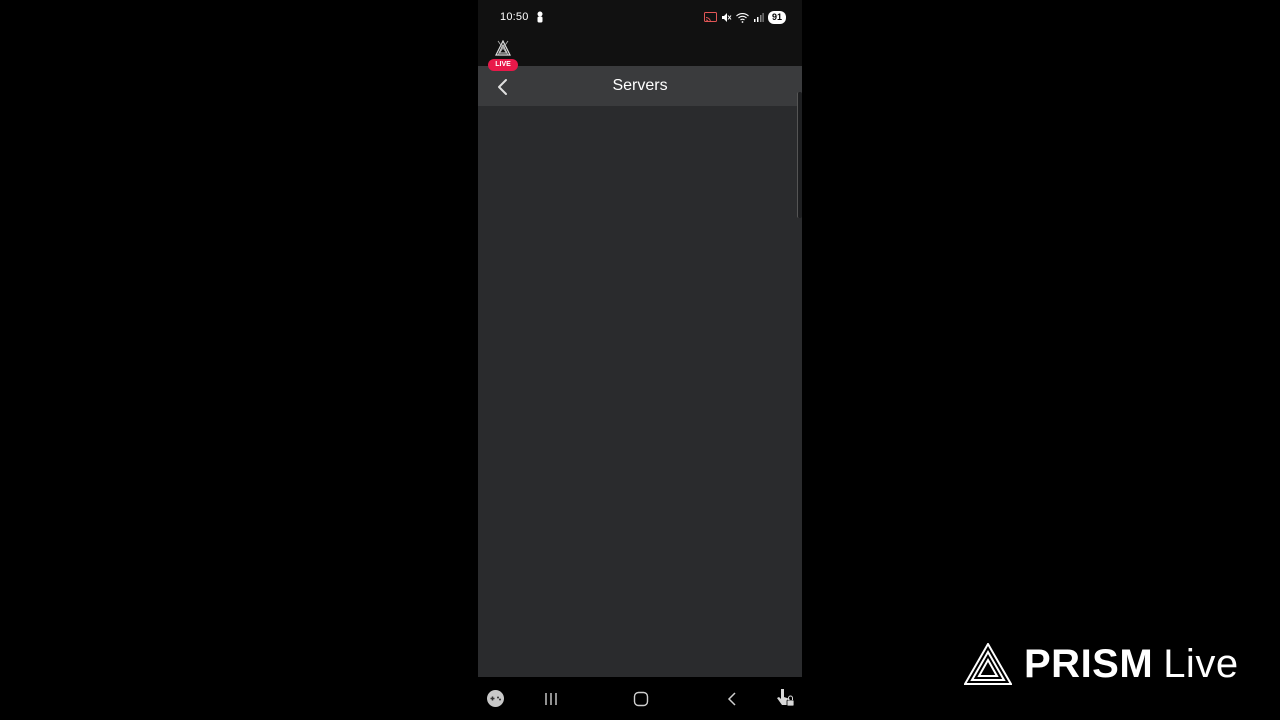 The height and width of the screenshot is (720, 1280). I want to click on navigation-bar, so click(640, 698).